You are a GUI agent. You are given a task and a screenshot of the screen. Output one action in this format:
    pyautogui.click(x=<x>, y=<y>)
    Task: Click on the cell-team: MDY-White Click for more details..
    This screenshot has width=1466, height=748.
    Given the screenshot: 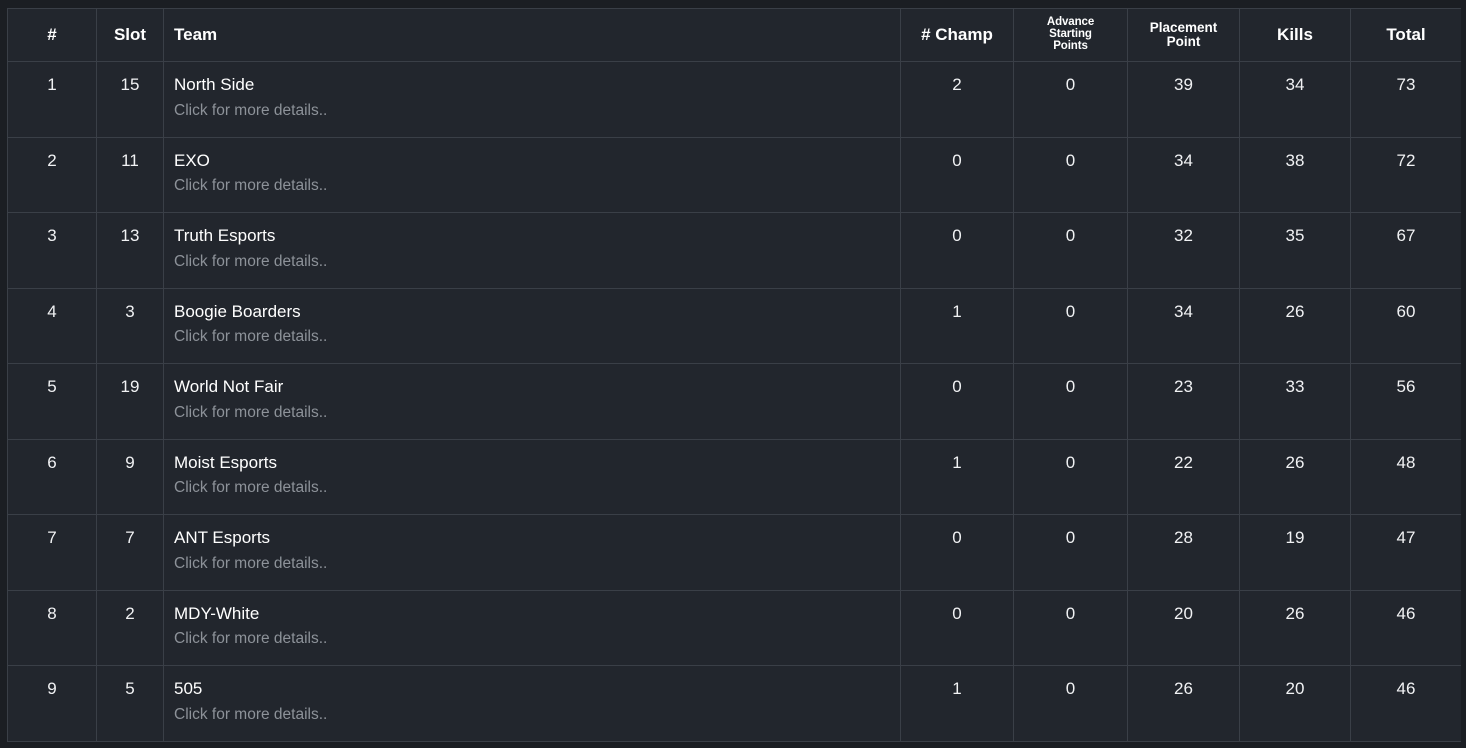 What is the action you would take?
    pyautogui.click(x=532, y=627)
    